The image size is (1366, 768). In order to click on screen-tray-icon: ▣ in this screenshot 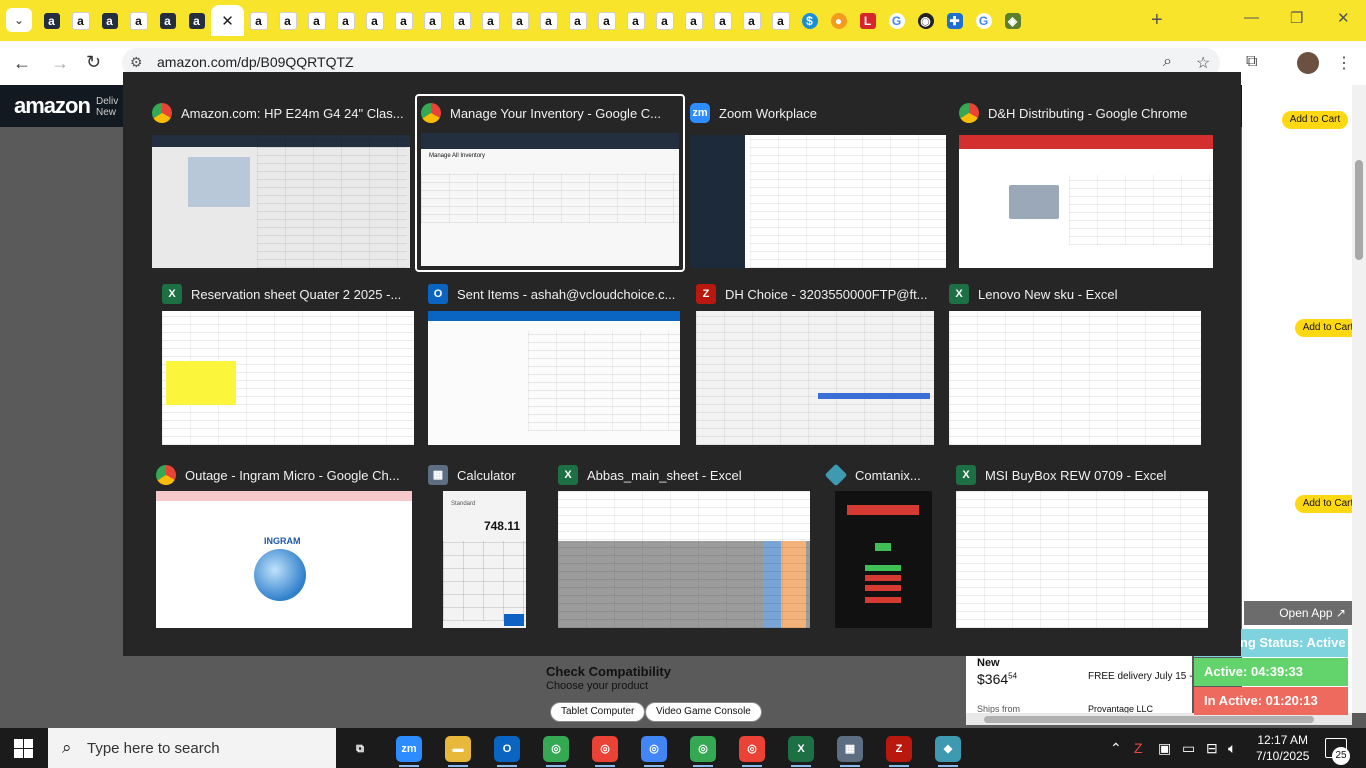, I will do `click(1164, 748)`.